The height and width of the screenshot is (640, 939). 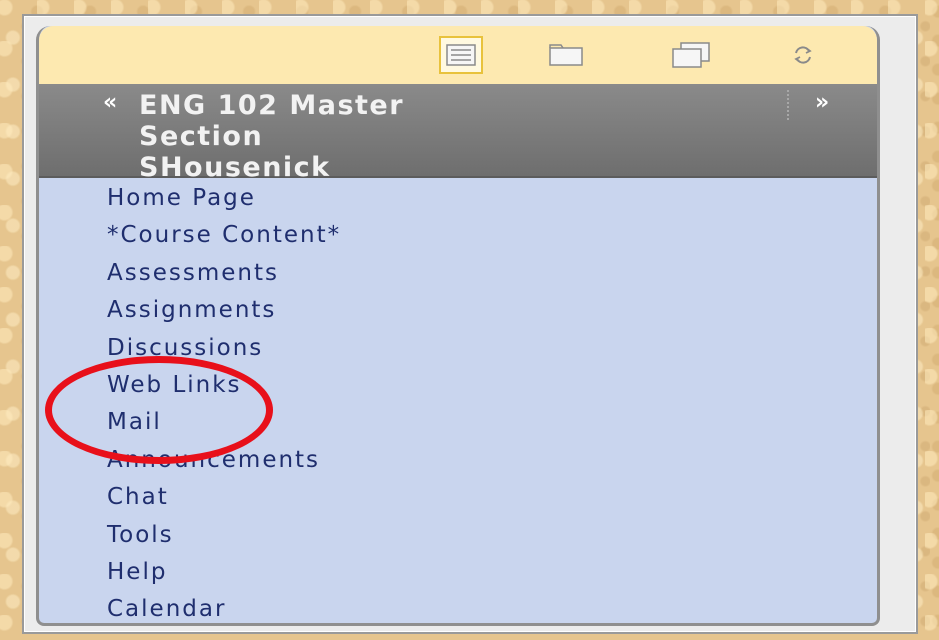 I want to click on list-view-icon, so click(x=461, y=55).